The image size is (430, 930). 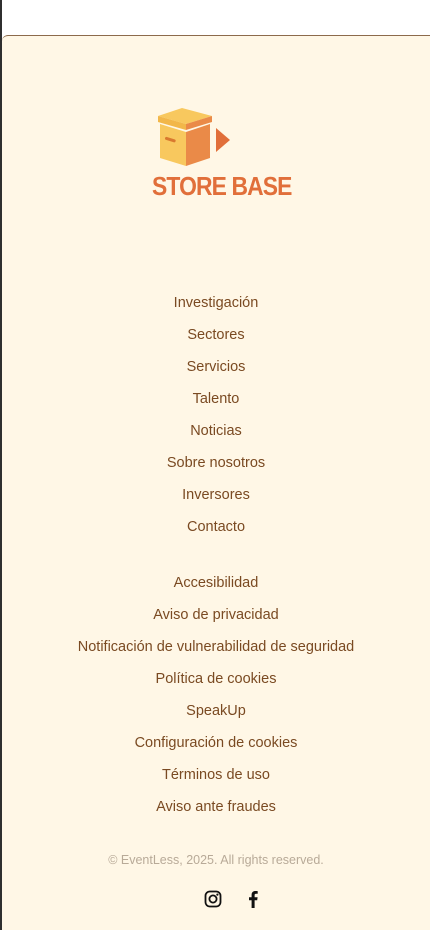 I want to click on footer-link-aviso-fraudes: Aviso ante fraudes, so click(x=216, y=807).